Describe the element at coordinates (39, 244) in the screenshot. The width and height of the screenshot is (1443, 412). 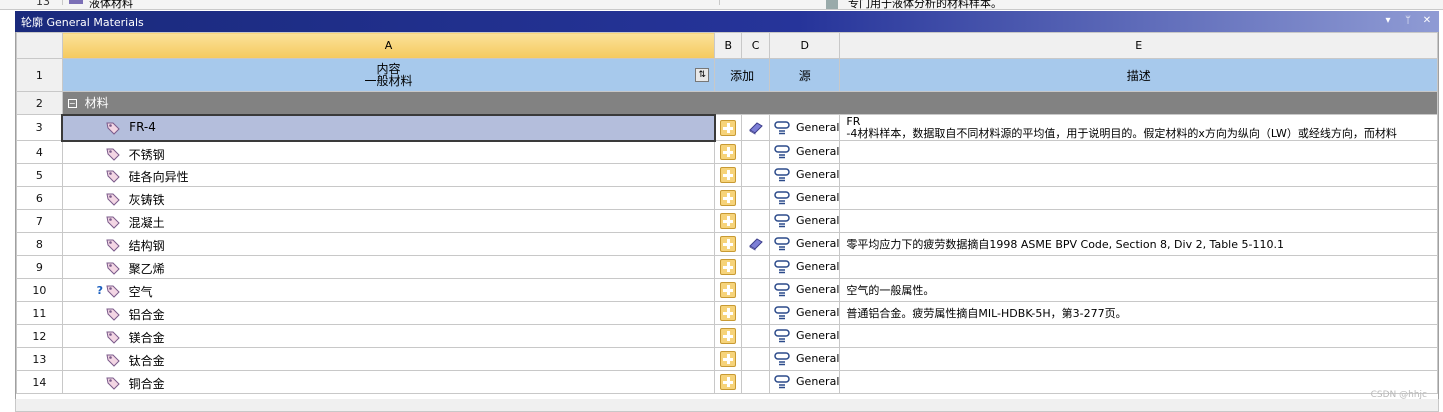
I see `row-number: 8` at that location.